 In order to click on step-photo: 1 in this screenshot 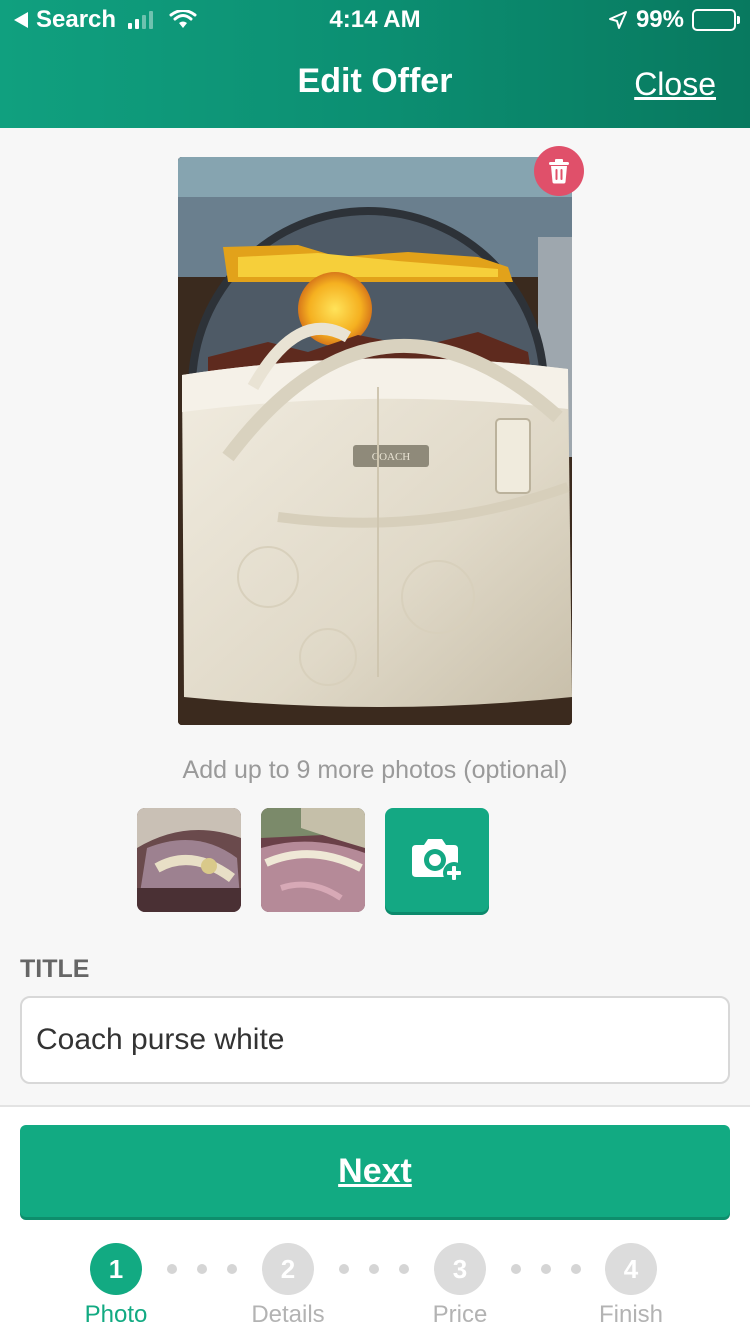, I will do `click(116, 1269)`.